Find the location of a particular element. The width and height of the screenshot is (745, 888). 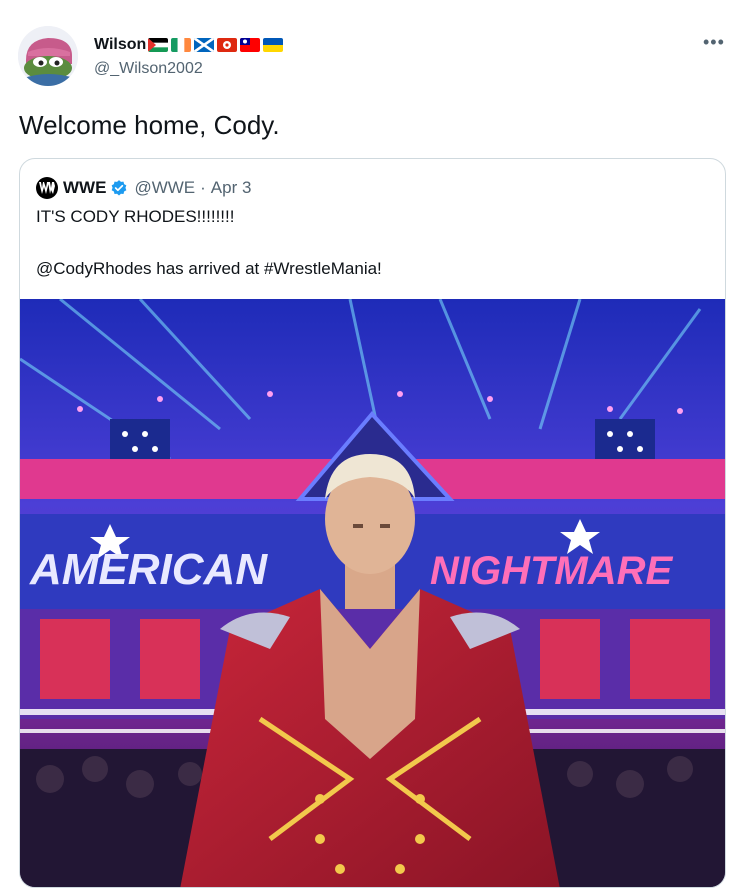

pepe-avatar-icon is located at coordinates (48, 56).